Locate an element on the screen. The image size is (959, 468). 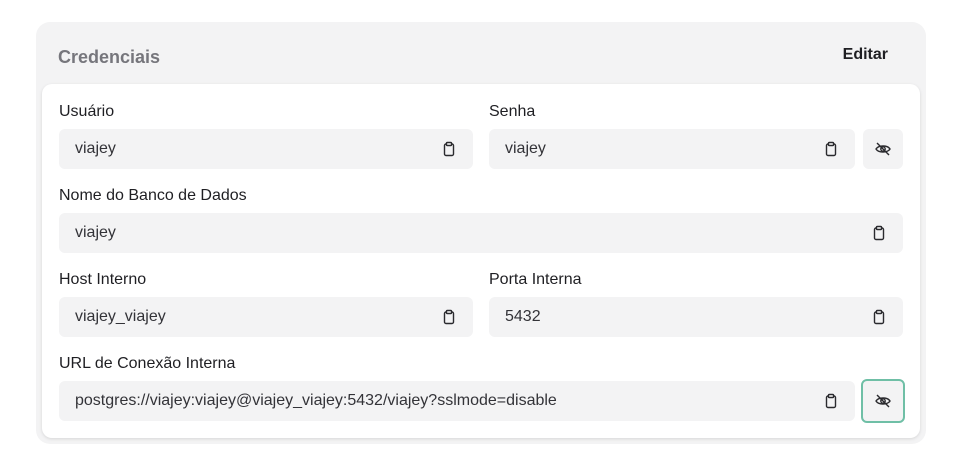
db-name-label: Nome do Banco de Dados is located at coordinates (153, 195).